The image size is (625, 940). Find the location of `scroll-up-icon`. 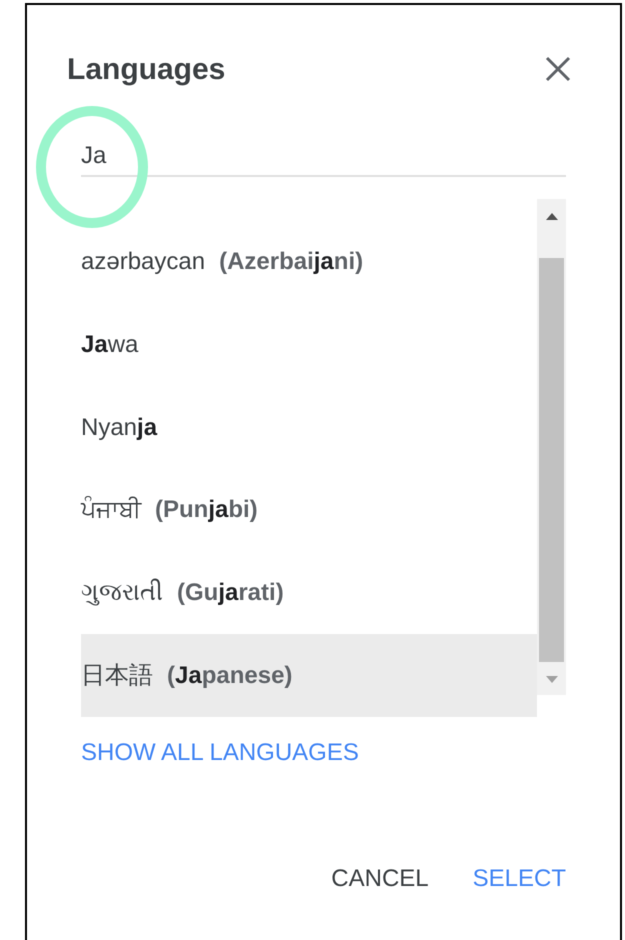

scroll-up-icon is located at coordinates (552, 216).